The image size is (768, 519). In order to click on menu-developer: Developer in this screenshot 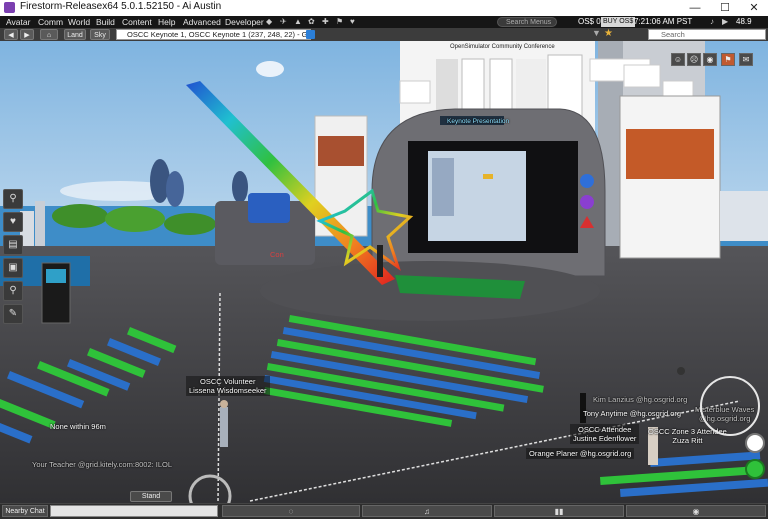, I will do `click(244, 22)`.